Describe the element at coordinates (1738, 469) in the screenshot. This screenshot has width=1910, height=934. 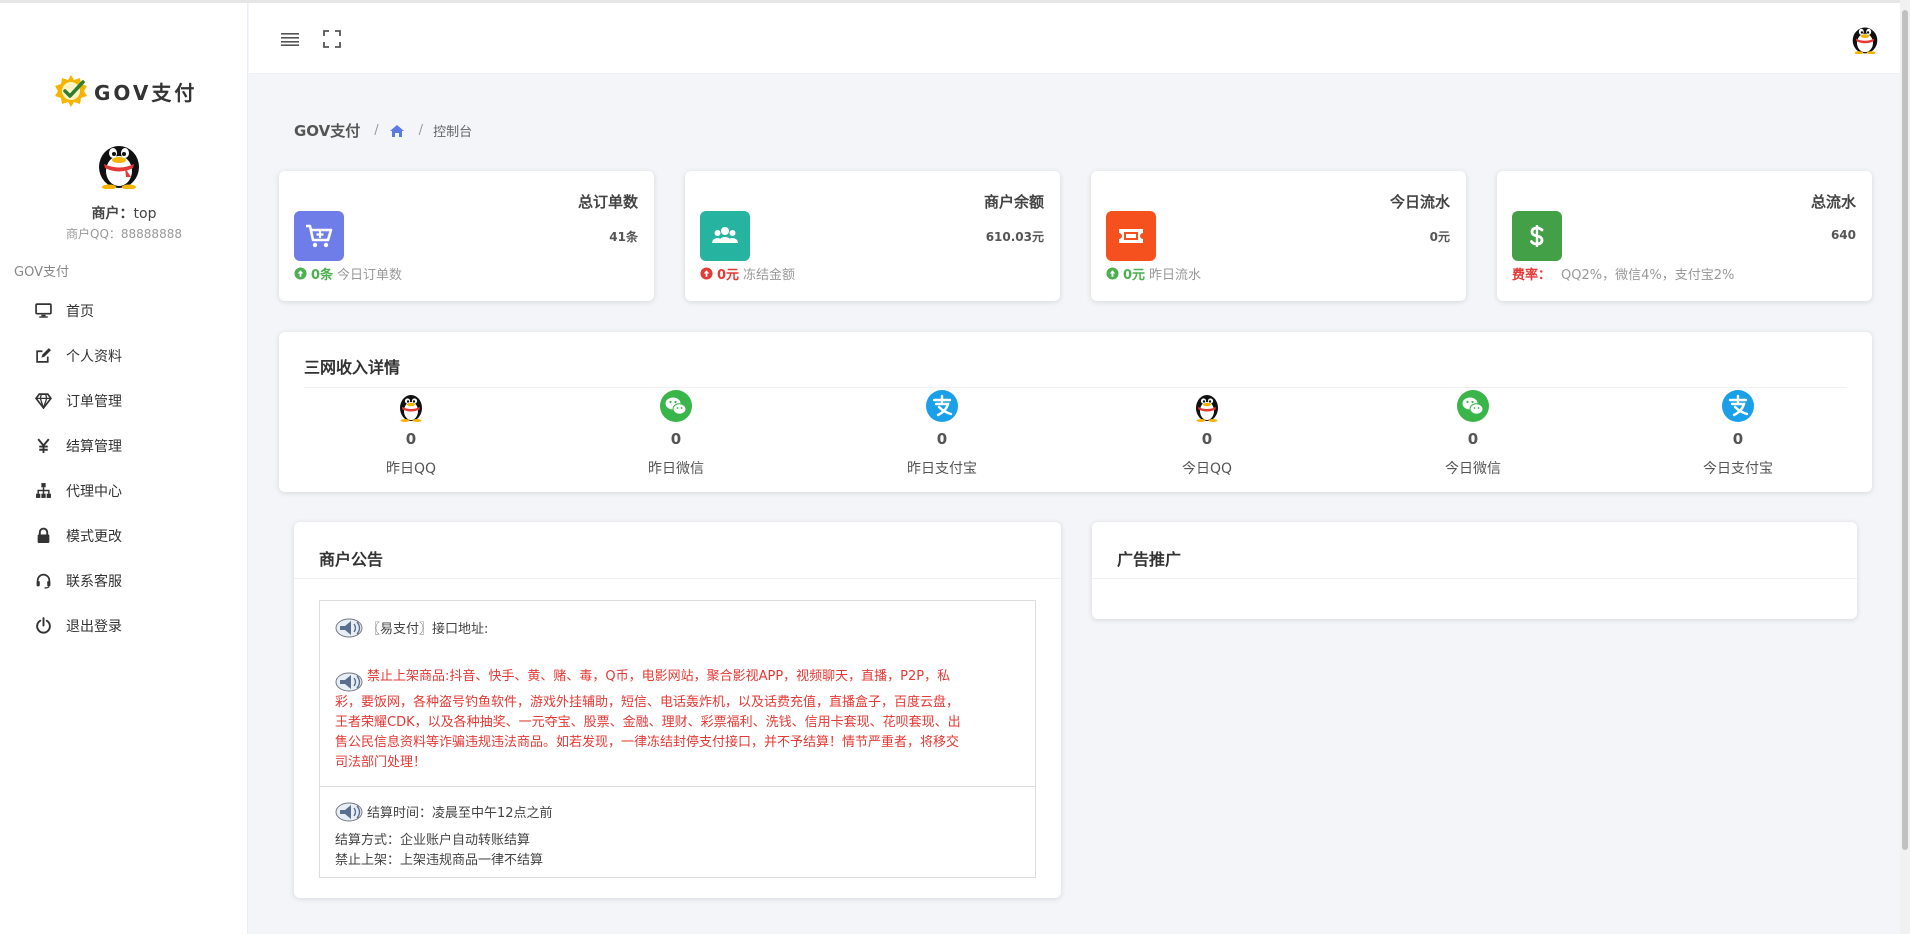
I see `income-label: 今日支付宝` at that location.